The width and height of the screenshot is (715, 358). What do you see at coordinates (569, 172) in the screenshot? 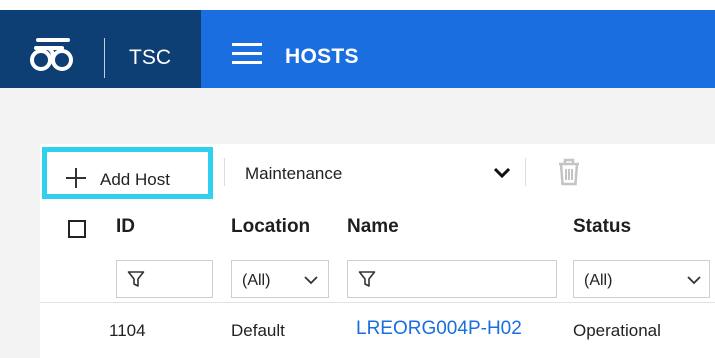
I see `delete-icon` at bounding box center [569, 172].